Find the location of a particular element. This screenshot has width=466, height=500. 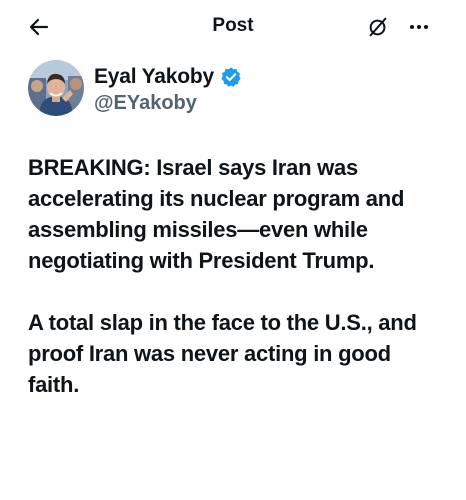

grok-icon is located at coordinates (378, 27).